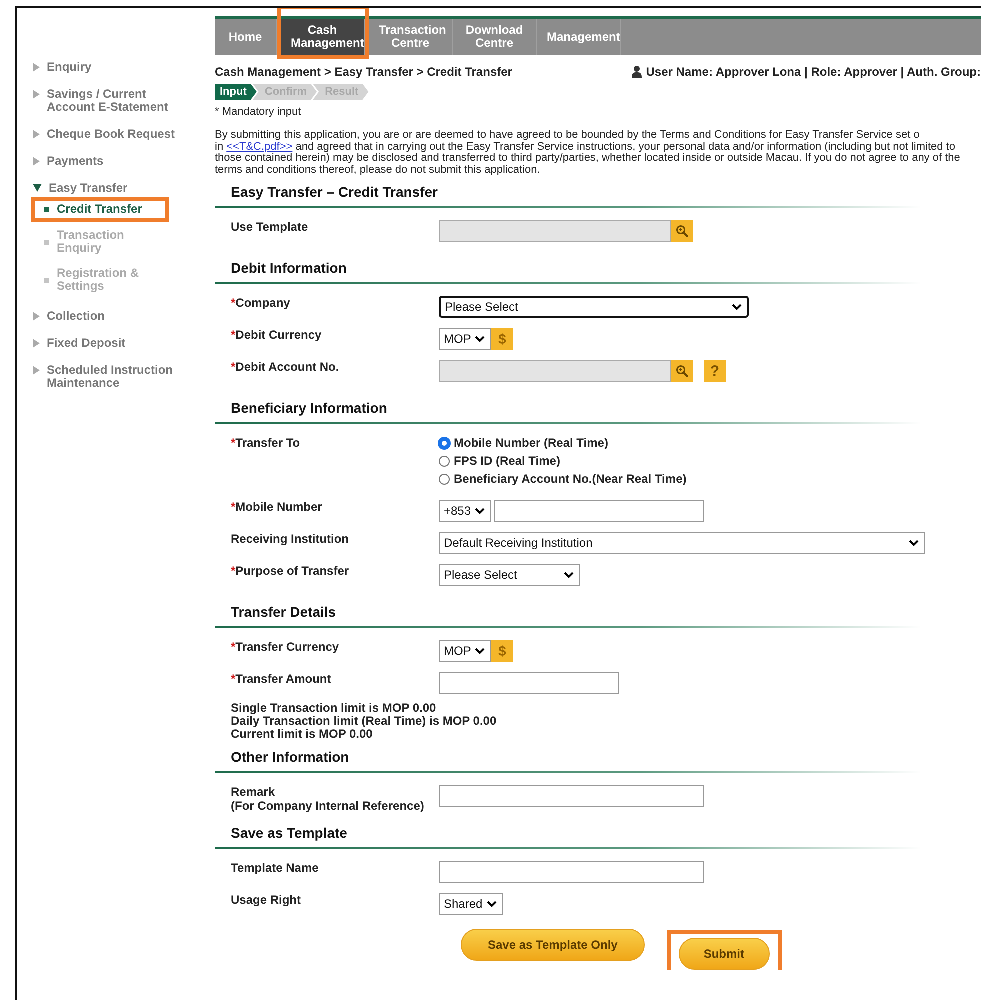 Image resolution: width=981 pixels, height=1000 pixels. What do you see at coordinates (281, 679) in the screenshot?
I see `field-label: *Transfer Amount` at bounding box center [281, 679].